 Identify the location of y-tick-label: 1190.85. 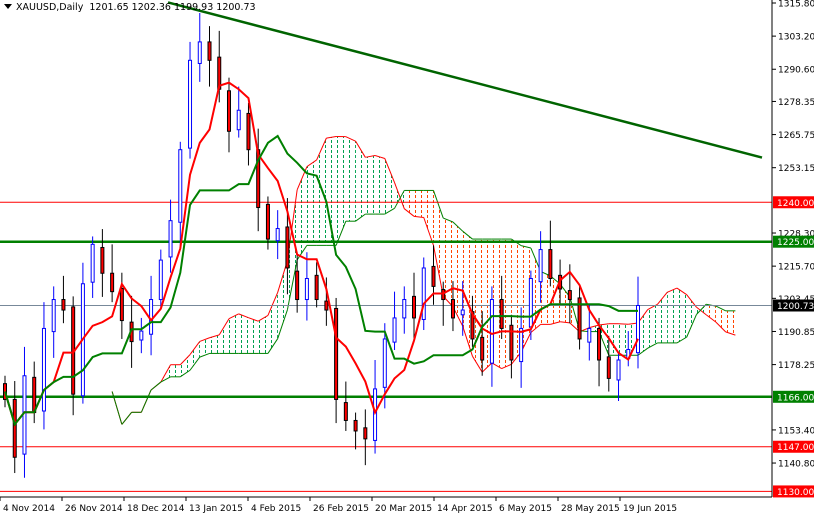
(796, 333).